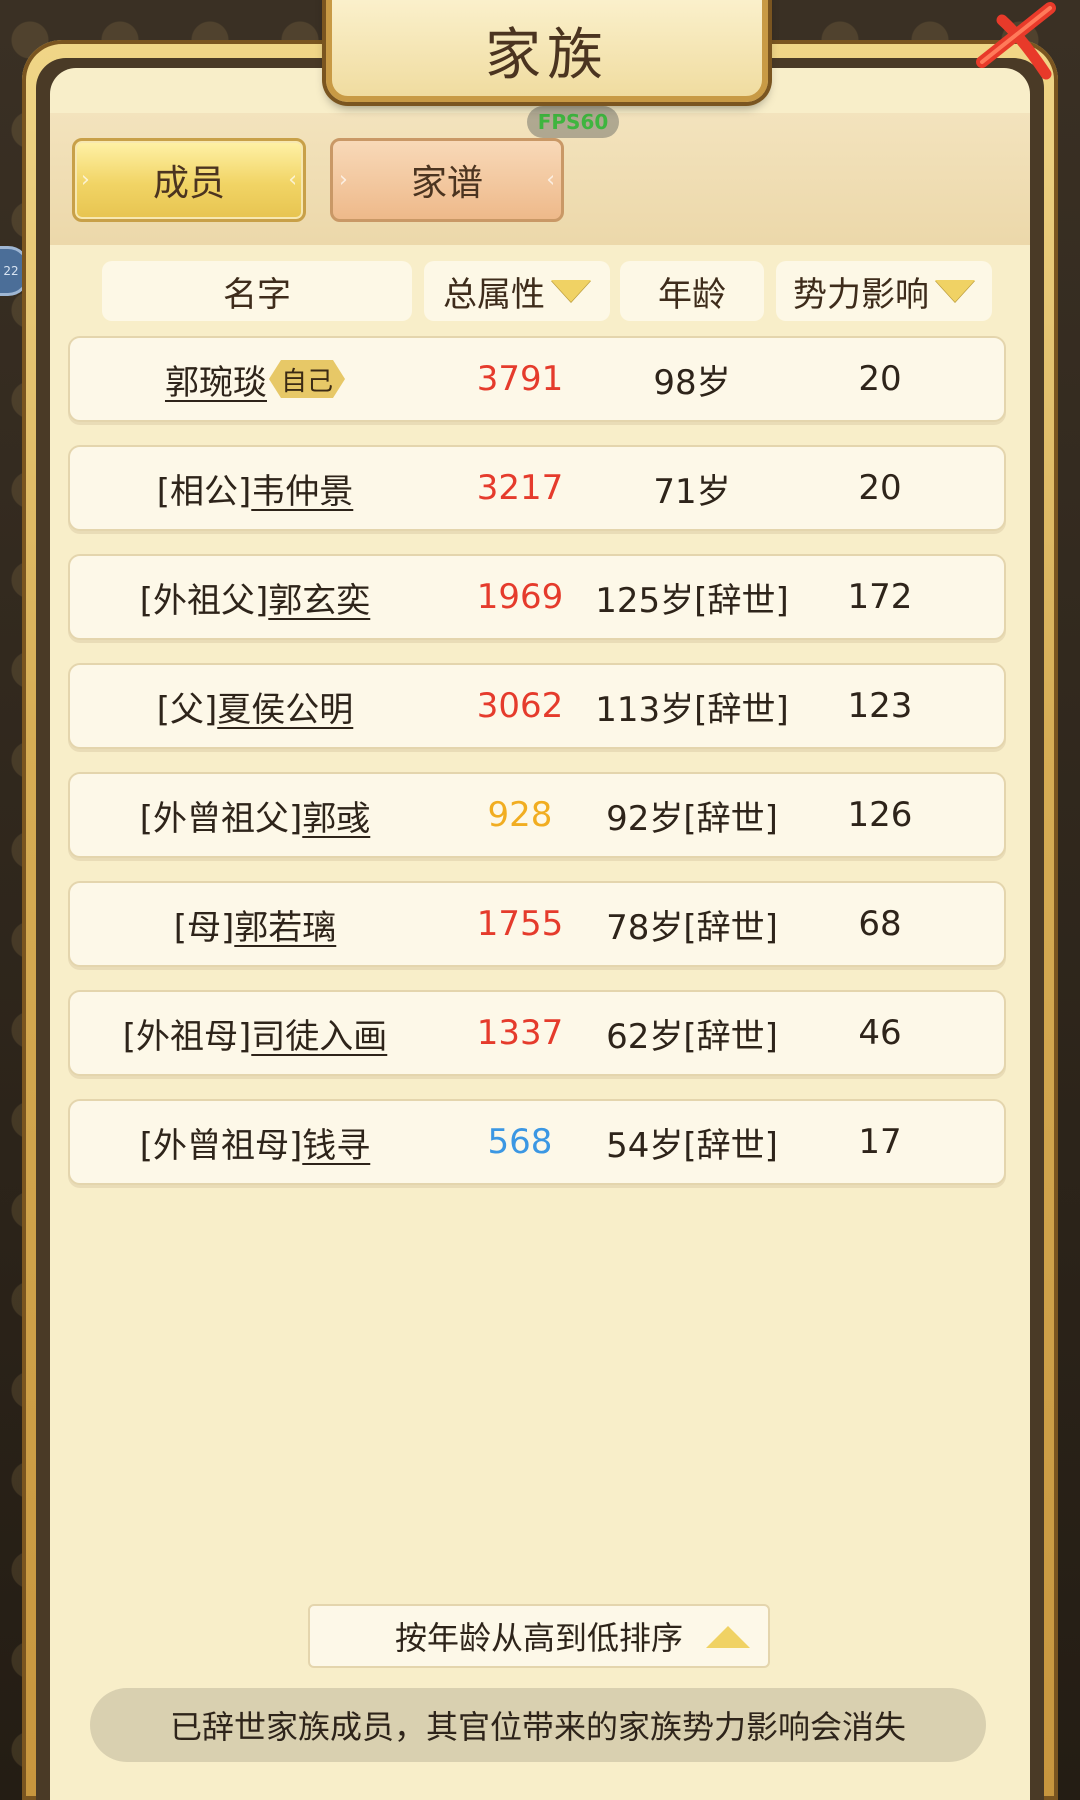 This screenshot has height=1800, width=1080. Describe the element at coordinates (285, 706) in the screenshot. I see `member-name-link: 夏侯公明` at that location.